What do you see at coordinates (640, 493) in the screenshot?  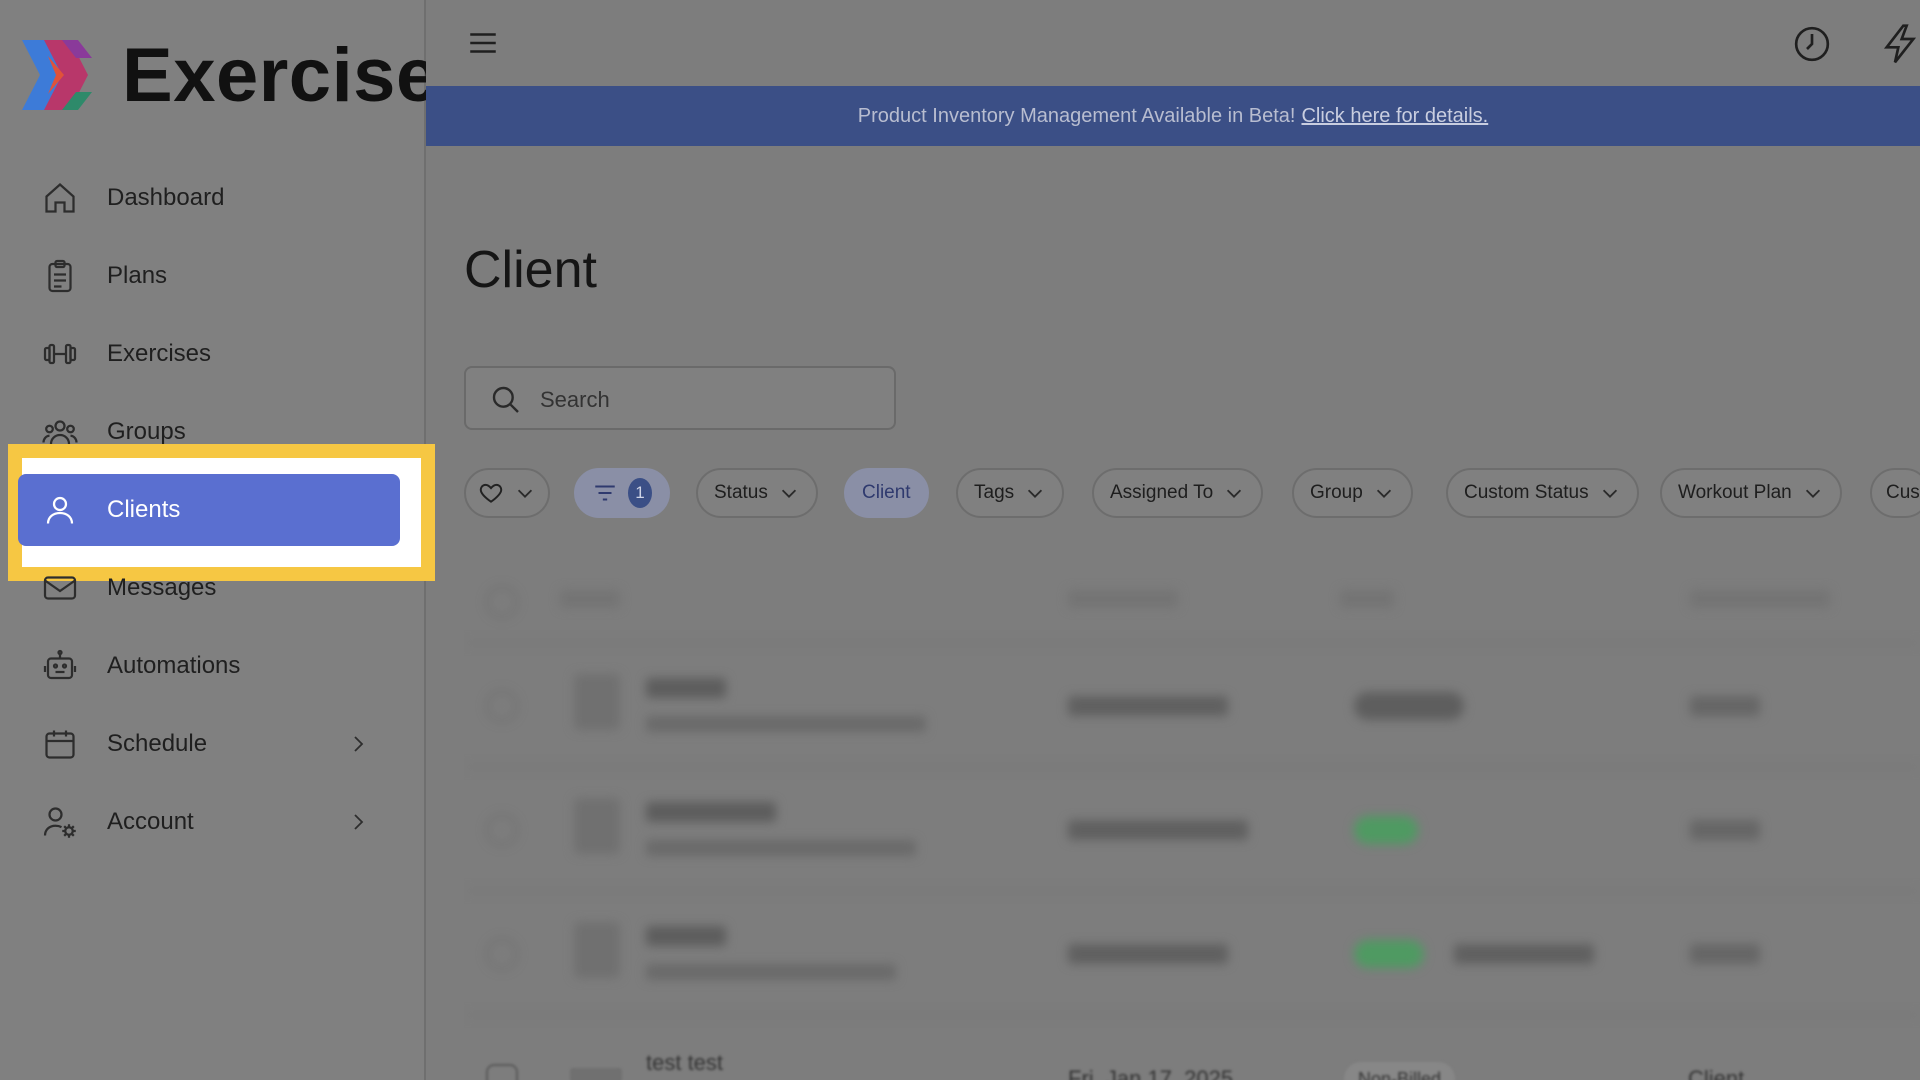 I see `filter-count-badge: 1` at bounding box center [640, 493].